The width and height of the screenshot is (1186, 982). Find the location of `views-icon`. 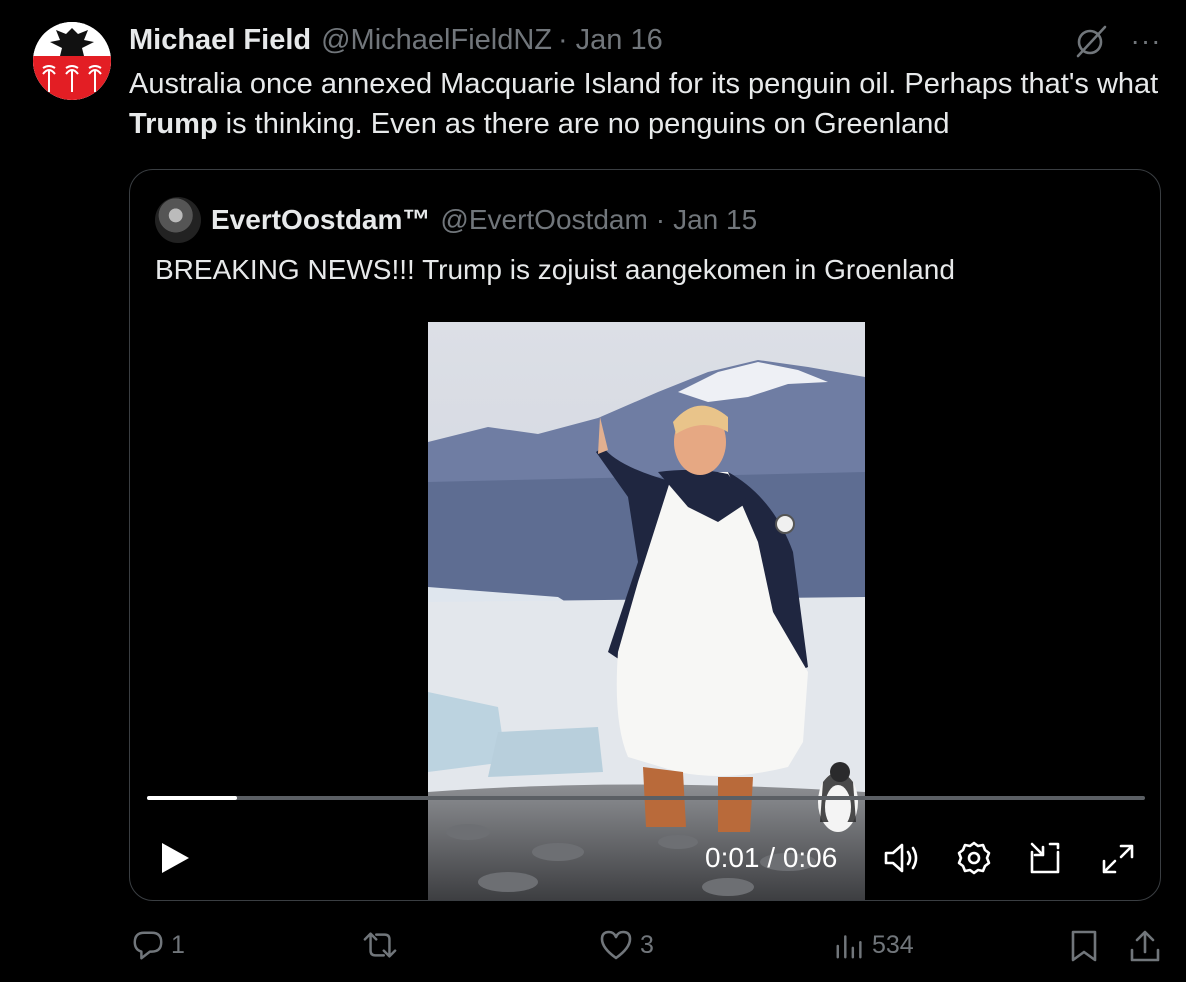

views-icon is located at coordinates (849, 947).